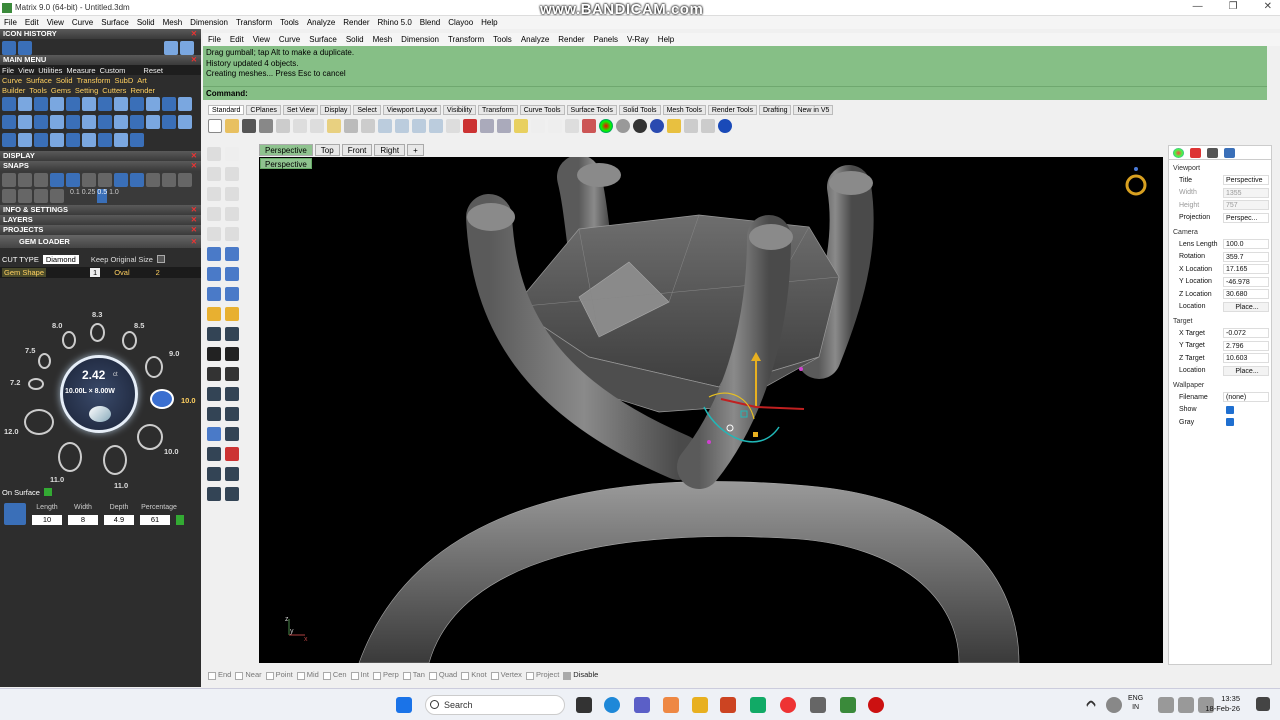 The width and height of the screenshot is (1280, 720). What do you see at coordinates (232, 214) in the screenshot?
I see `rectangle-icon` at bounding box center [232, 214].